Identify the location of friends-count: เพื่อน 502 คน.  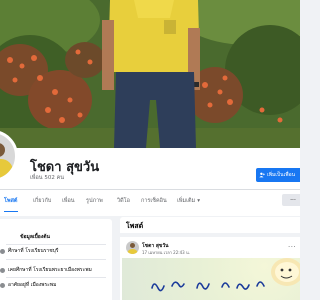
(47, 178).